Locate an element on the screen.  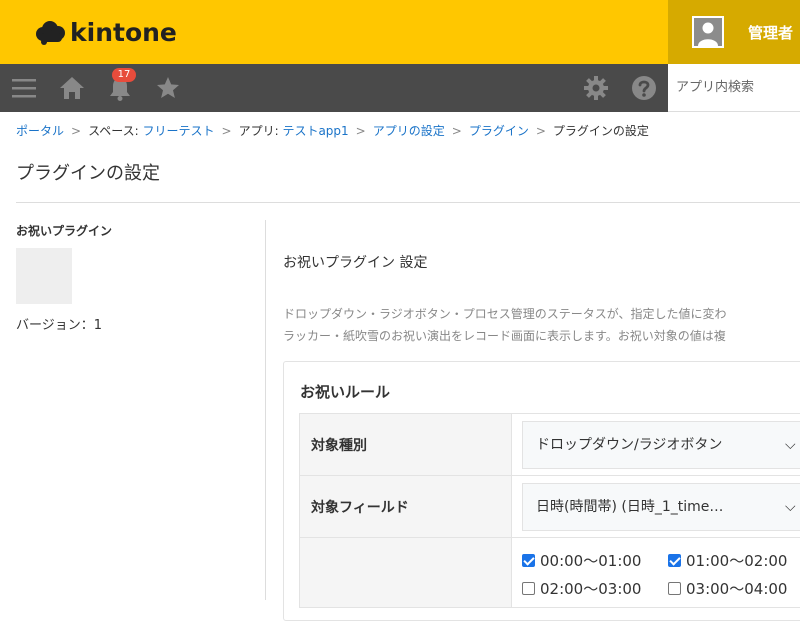
user-silhouette-icon is located at coordinates (708, 32).